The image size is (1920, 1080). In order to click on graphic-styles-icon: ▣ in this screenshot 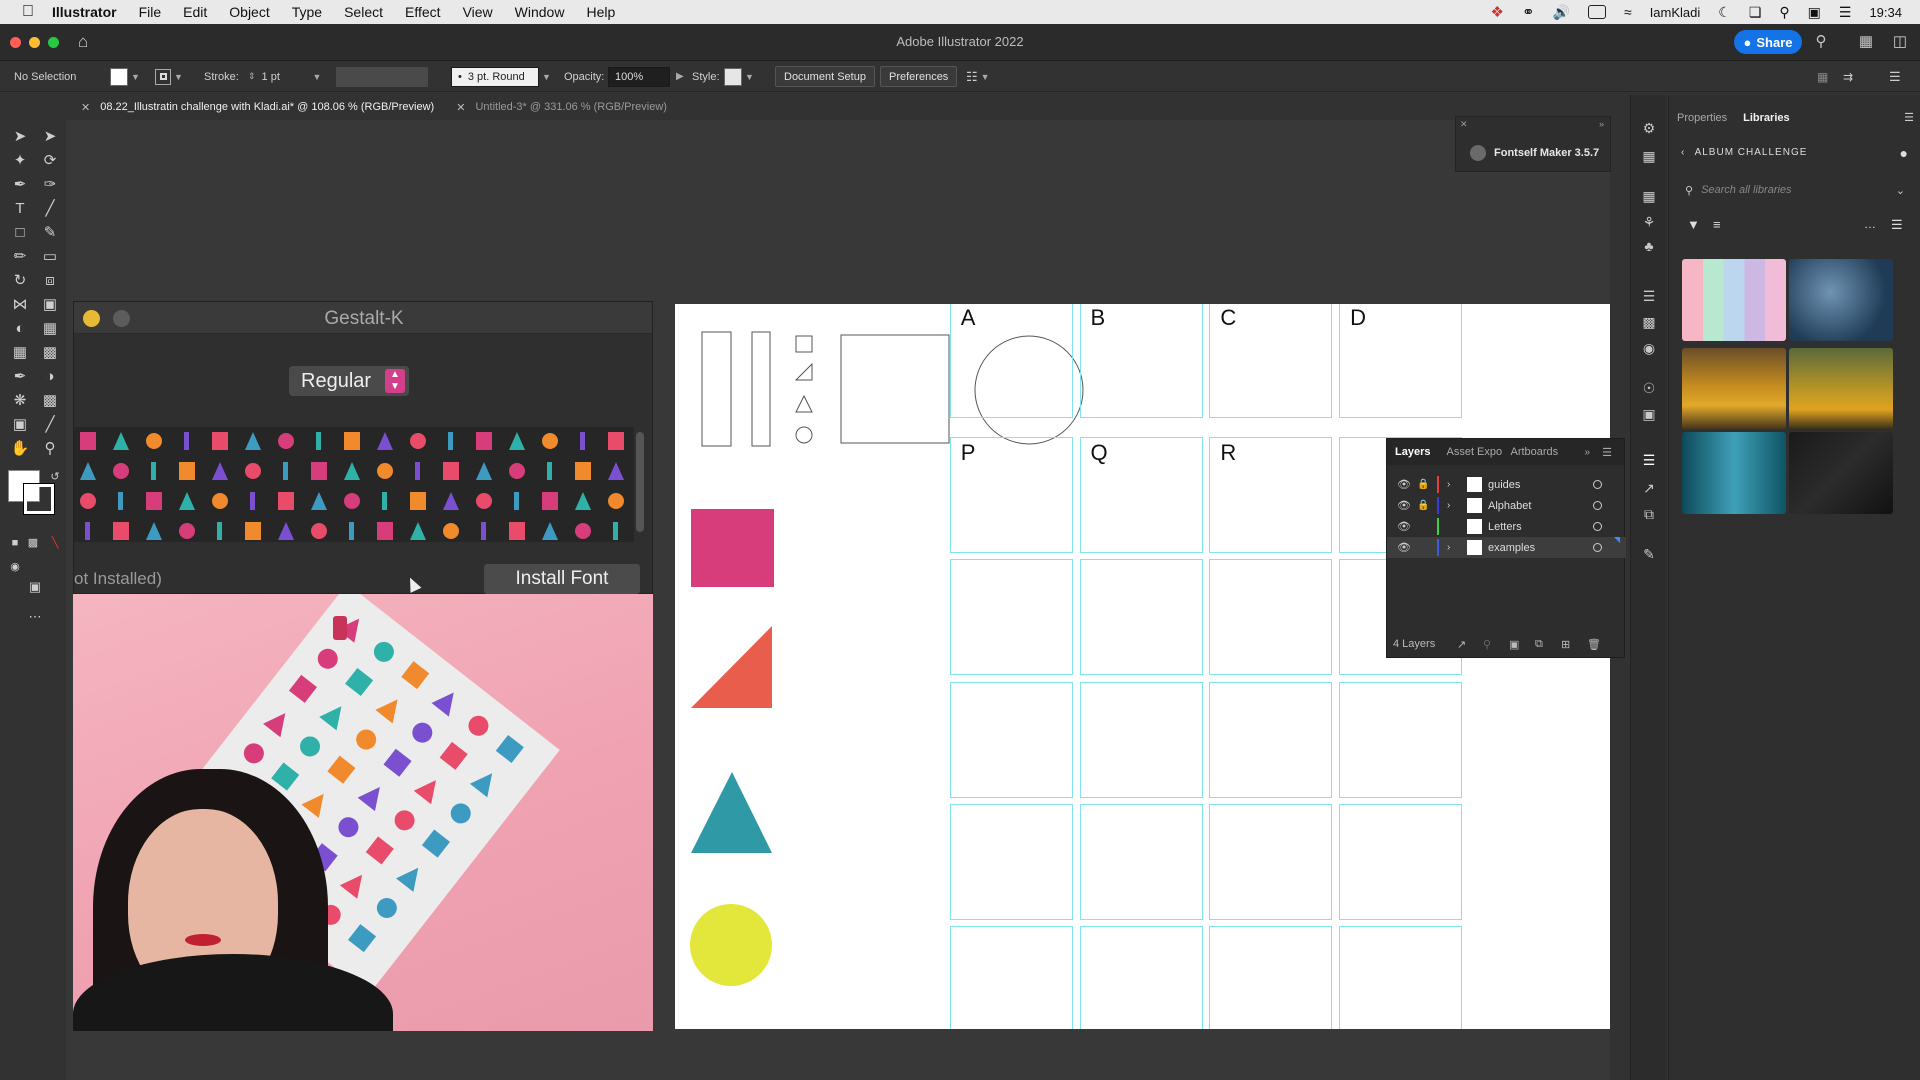, I will do `click(1649, 414)`.